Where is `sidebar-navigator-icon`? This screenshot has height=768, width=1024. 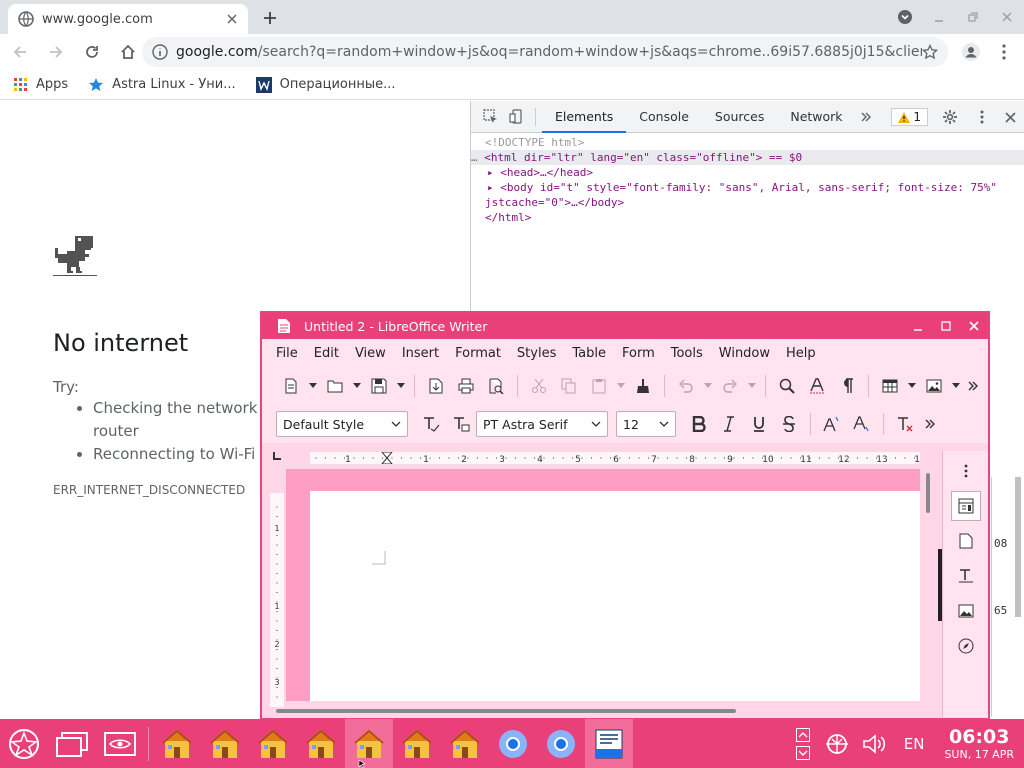 sidebar-navigator-icon is located at coordinates (966, 646).